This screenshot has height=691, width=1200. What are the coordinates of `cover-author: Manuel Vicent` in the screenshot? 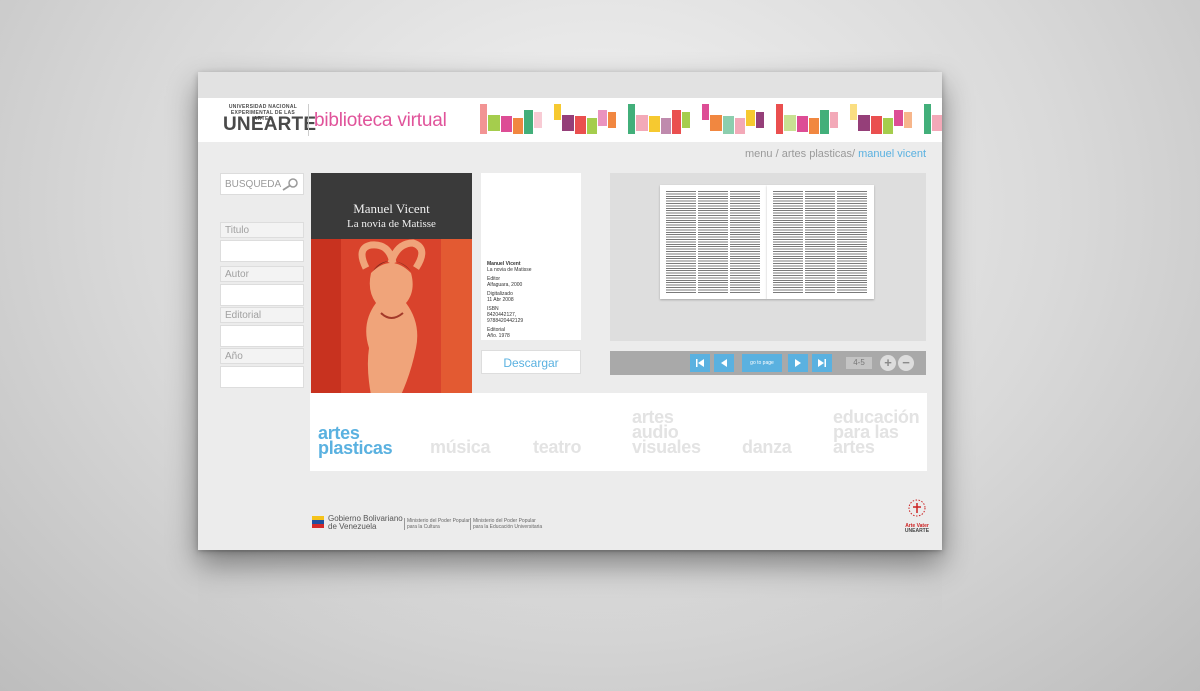 It's located at (391, 208).